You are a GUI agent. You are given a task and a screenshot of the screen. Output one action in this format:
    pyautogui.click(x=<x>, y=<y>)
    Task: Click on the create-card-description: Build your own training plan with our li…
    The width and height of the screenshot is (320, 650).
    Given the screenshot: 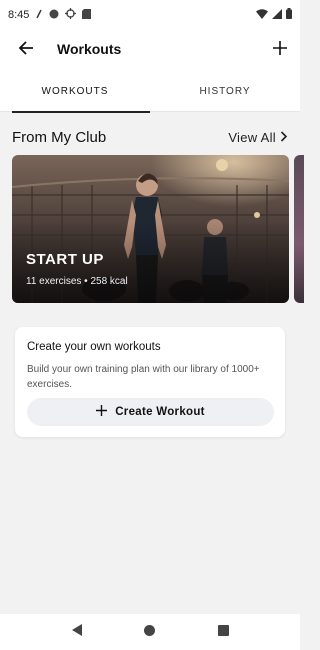 What is the action you would take?
    pyautogui.click(x=143, y=377)
    